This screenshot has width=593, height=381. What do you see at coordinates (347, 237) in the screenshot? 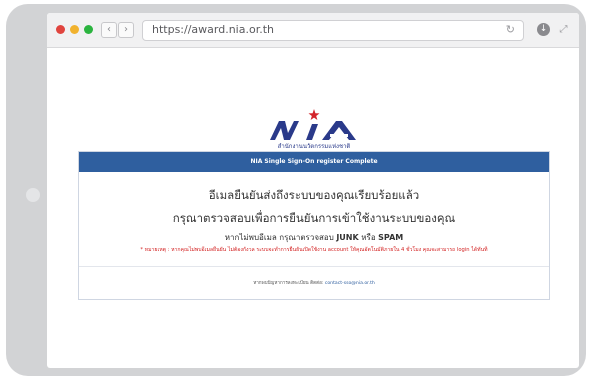
I see `junk-label: JUNK` at bounding box center [347, 237].